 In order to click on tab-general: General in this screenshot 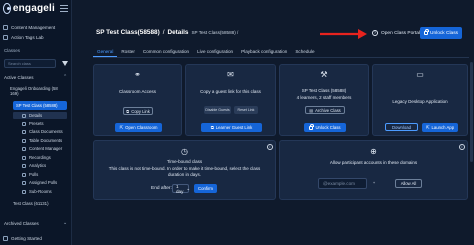, I will do `click(105, 52)`.